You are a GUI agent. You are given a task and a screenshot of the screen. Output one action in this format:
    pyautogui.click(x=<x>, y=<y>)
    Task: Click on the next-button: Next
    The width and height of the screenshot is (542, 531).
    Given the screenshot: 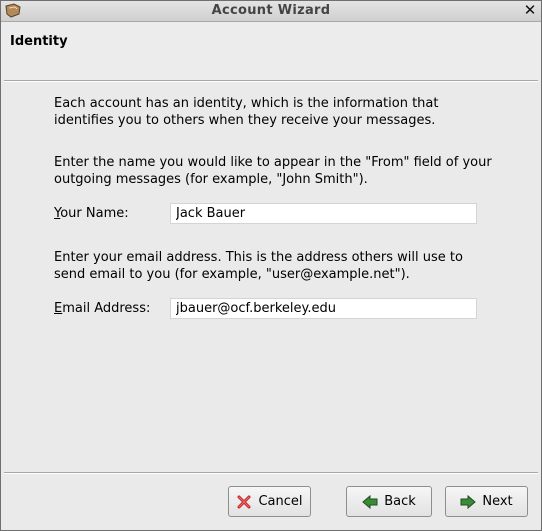 What is the action you would take?
    pyautogui.click(x=486, y=501)
    